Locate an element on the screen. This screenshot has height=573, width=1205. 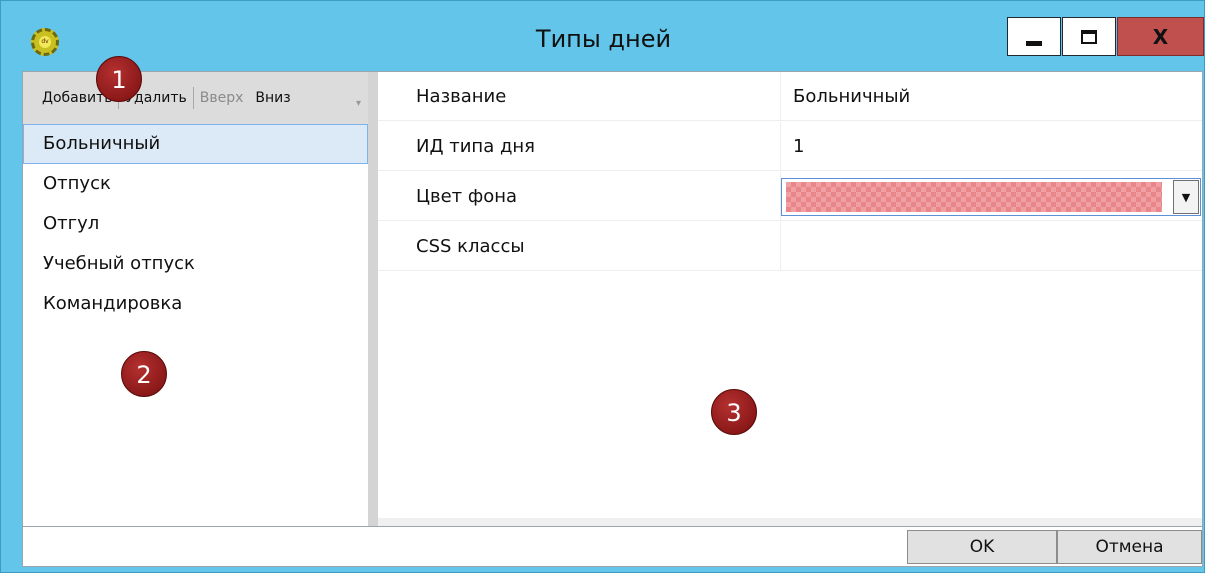
list-item: Отпуск is located at coordinates (195, 184).